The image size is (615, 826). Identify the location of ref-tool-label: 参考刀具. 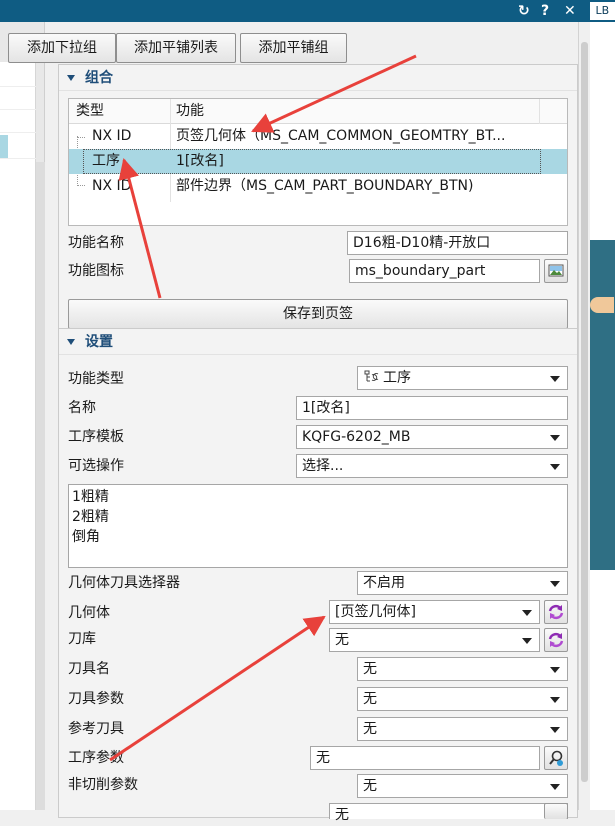
(96, 729).